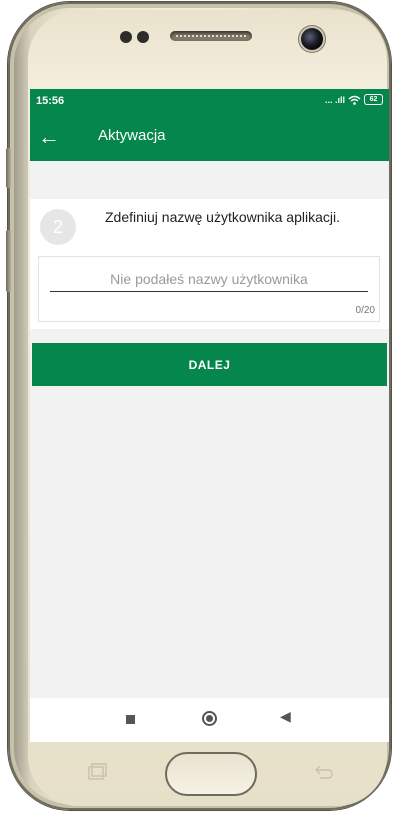  What do you see at coordinates (209, 137) in the screenshot?
I see `app-bar: ← Aktywacja` at bounding box center [209, 137].